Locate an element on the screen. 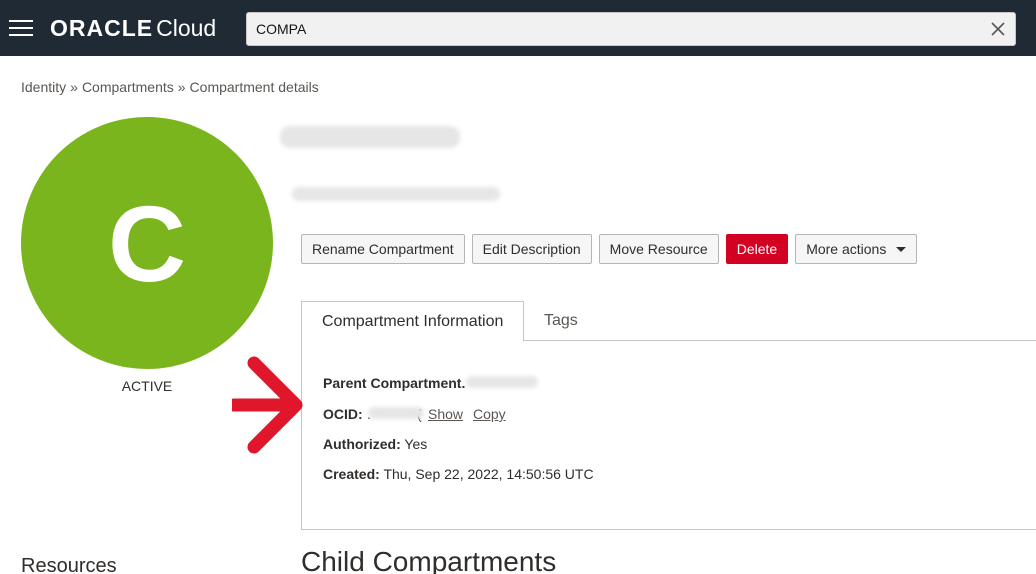 The width and height of the screenshot is (1036, 574). redacted-compartment-name is located at coordinates (370, 137).